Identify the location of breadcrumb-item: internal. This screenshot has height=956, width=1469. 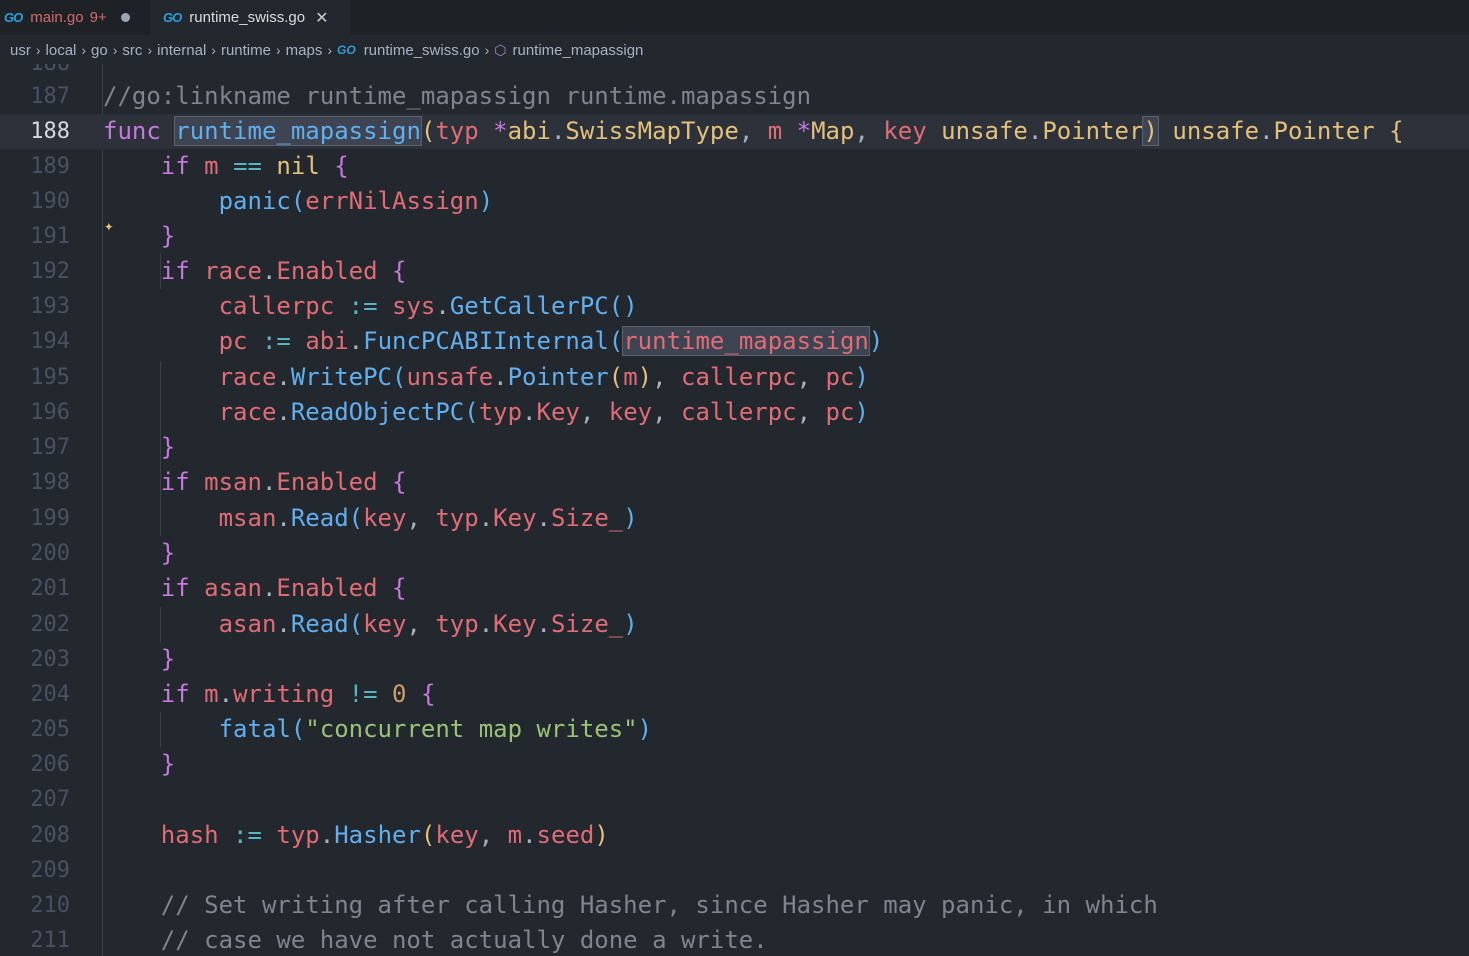
(181, 50).